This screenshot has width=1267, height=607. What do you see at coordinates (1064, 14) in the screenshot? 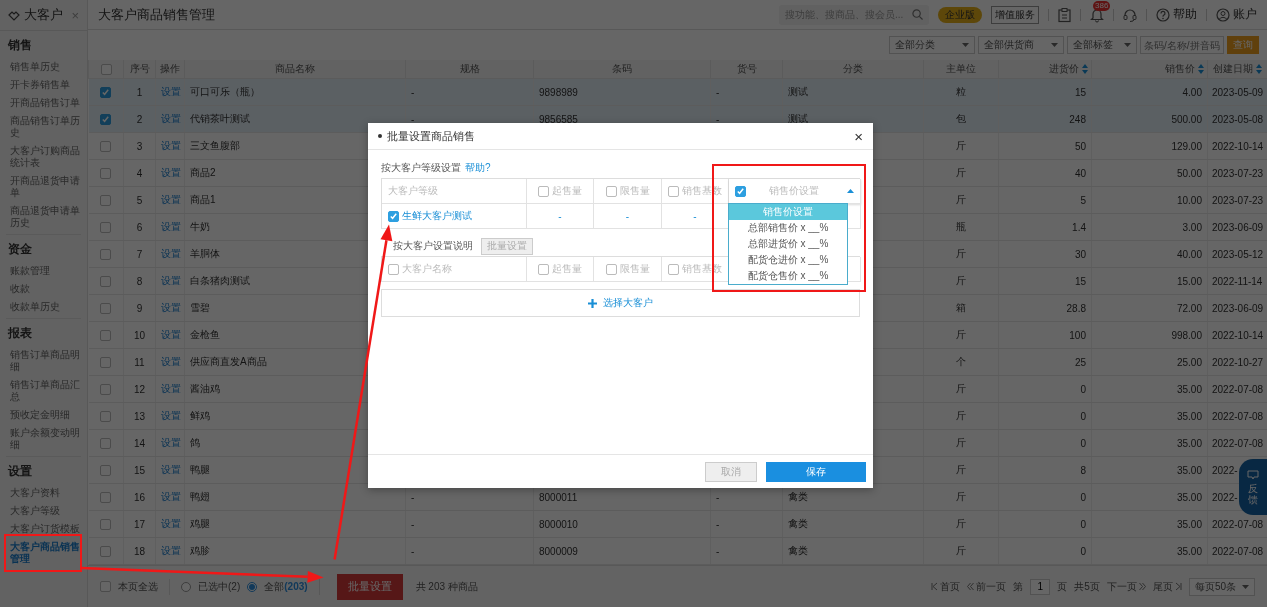
I see `clipboard-icon` at bounding box center [1064, 14].